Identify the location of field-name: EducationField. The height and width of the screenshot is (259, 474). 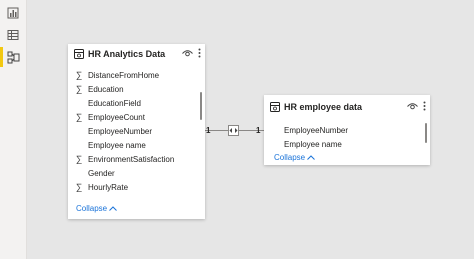
(114, 103).